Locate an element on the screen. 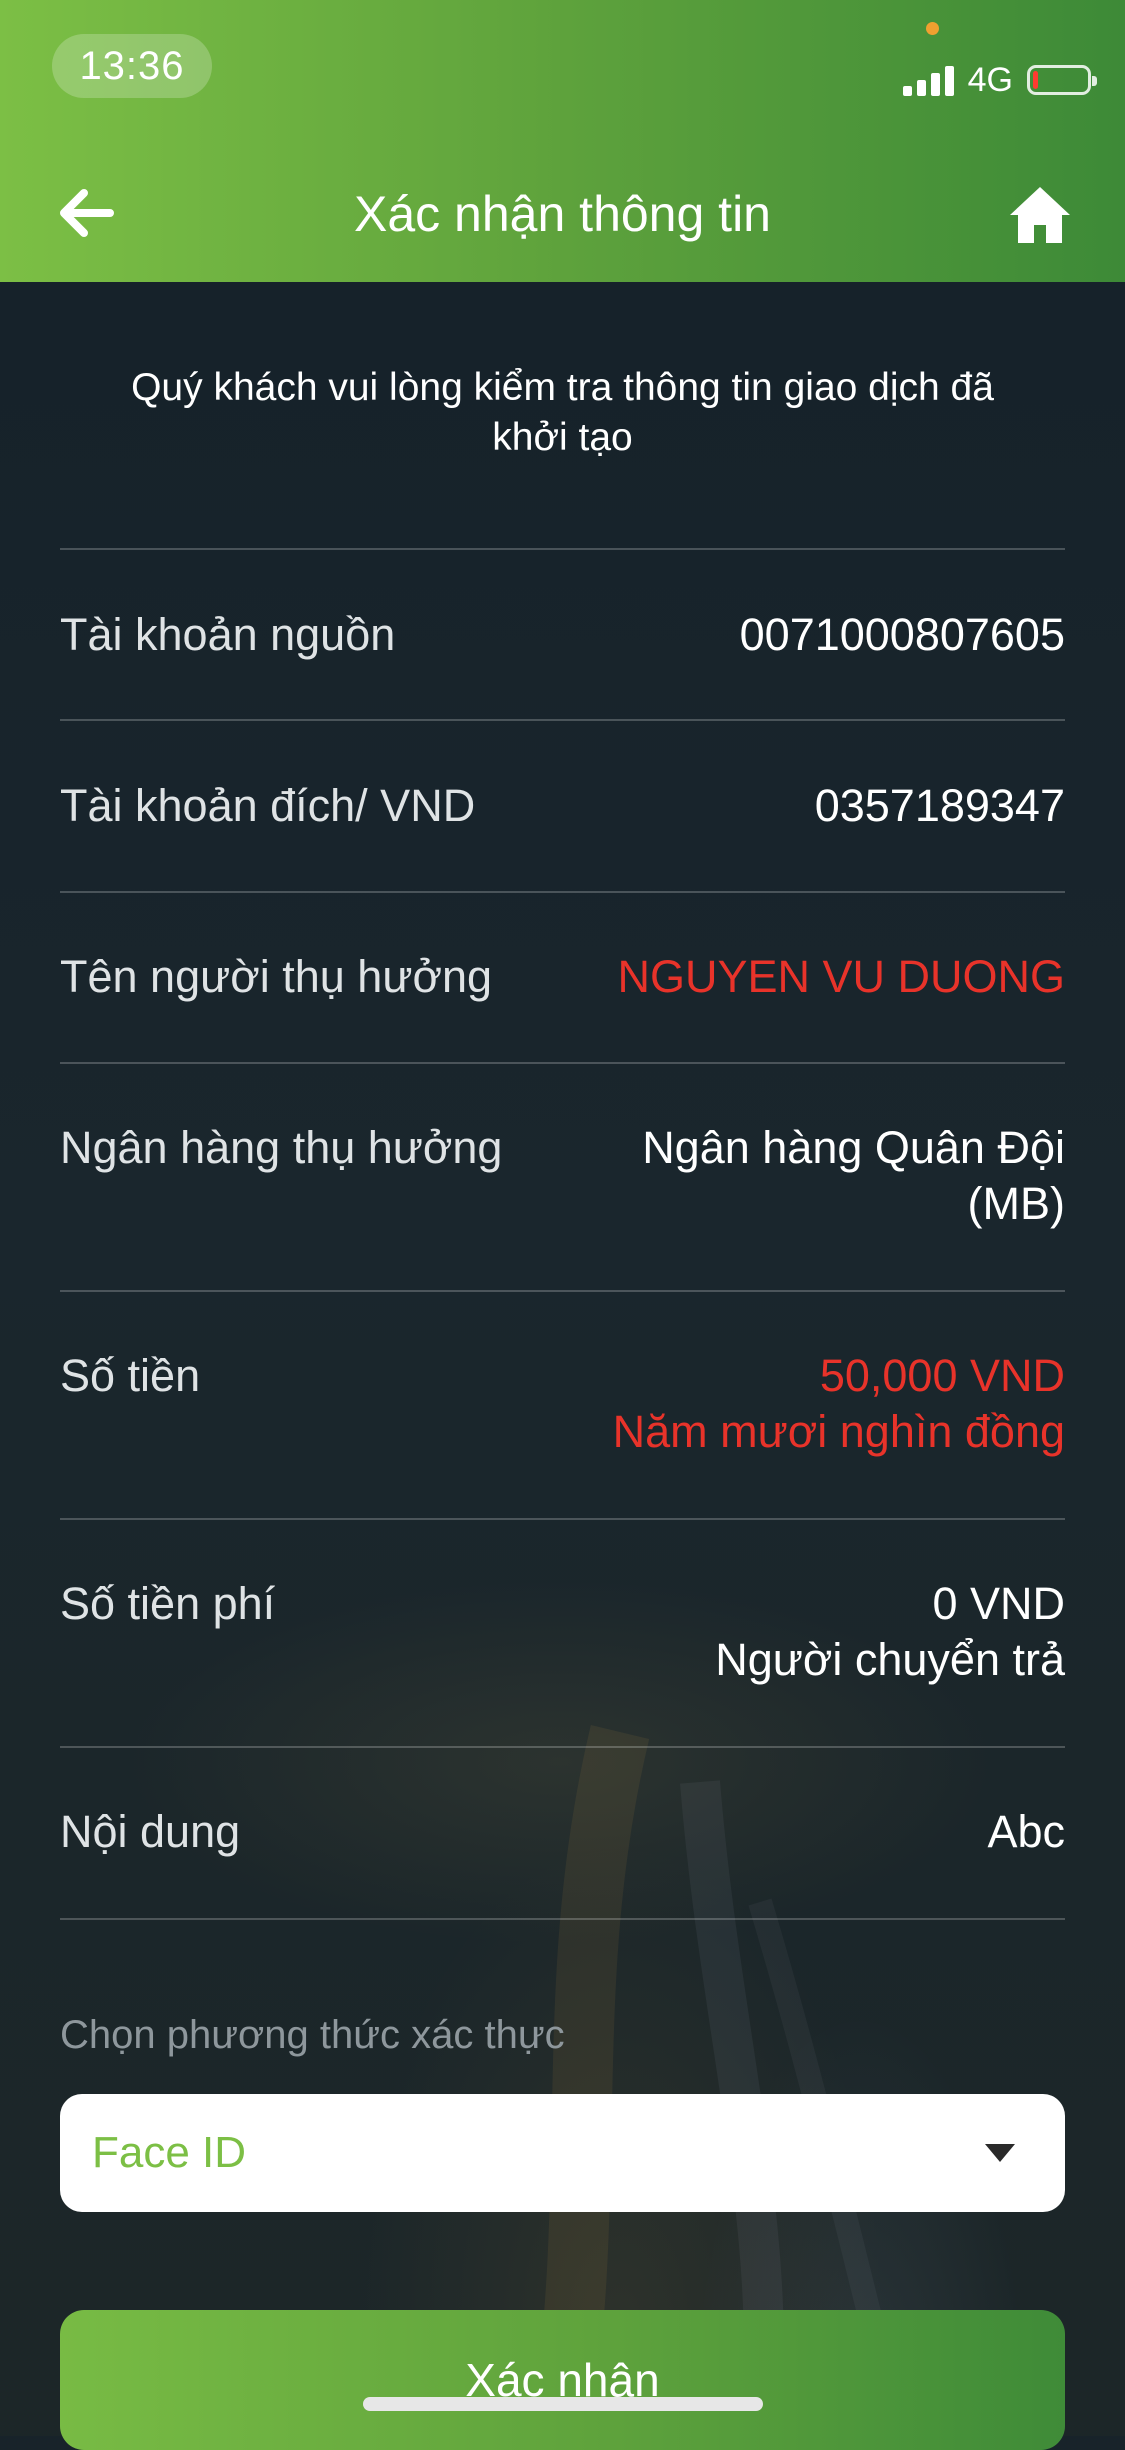 This screenshot has height=2450, width=1125. amount-value: 50,000 VND is located at coordinates (942, 1375).